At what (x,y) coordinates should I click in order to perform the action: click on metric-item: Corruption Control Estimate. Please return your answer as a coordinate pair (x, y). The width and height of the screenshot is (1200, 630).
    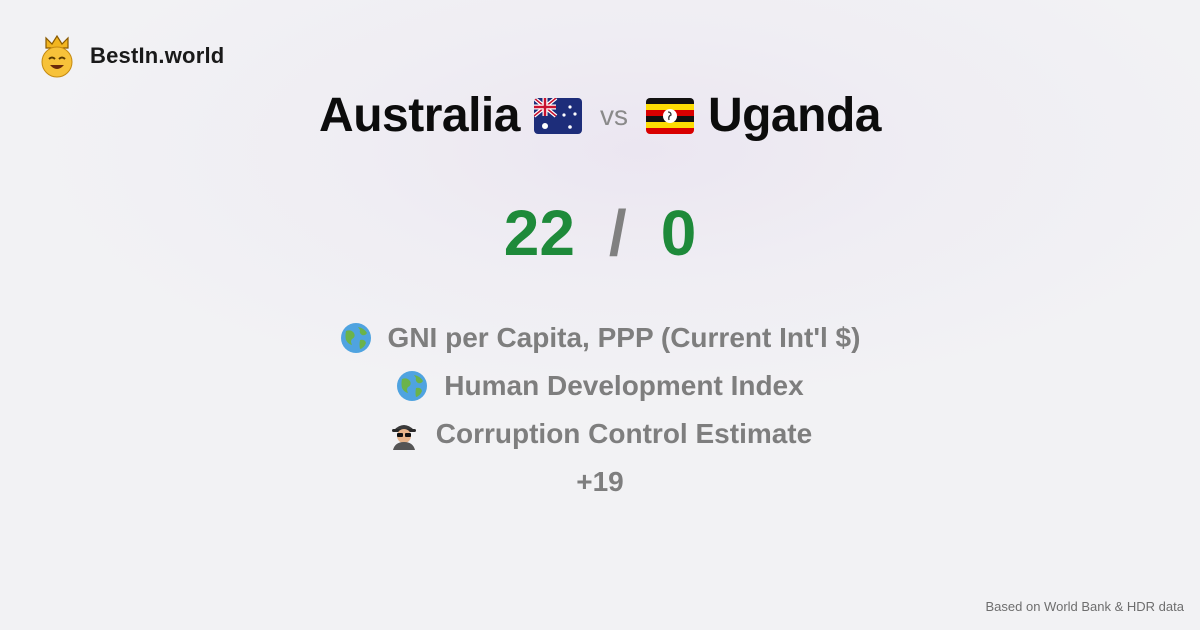
    Looking at the image, I should click on (600, 434).